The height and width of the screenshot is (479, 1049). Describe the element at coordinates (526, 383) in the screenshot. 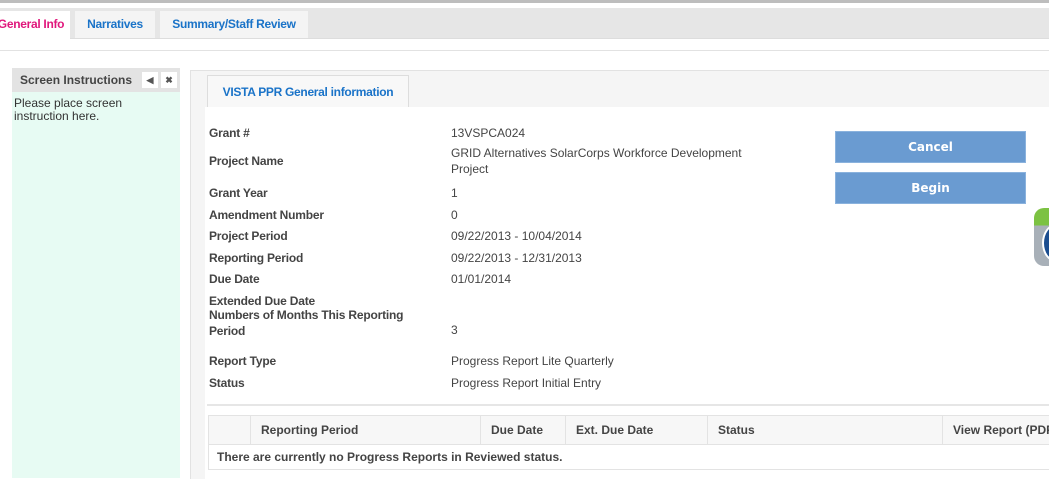

I see `field-value: Progress Report Initial Entry` at that location.